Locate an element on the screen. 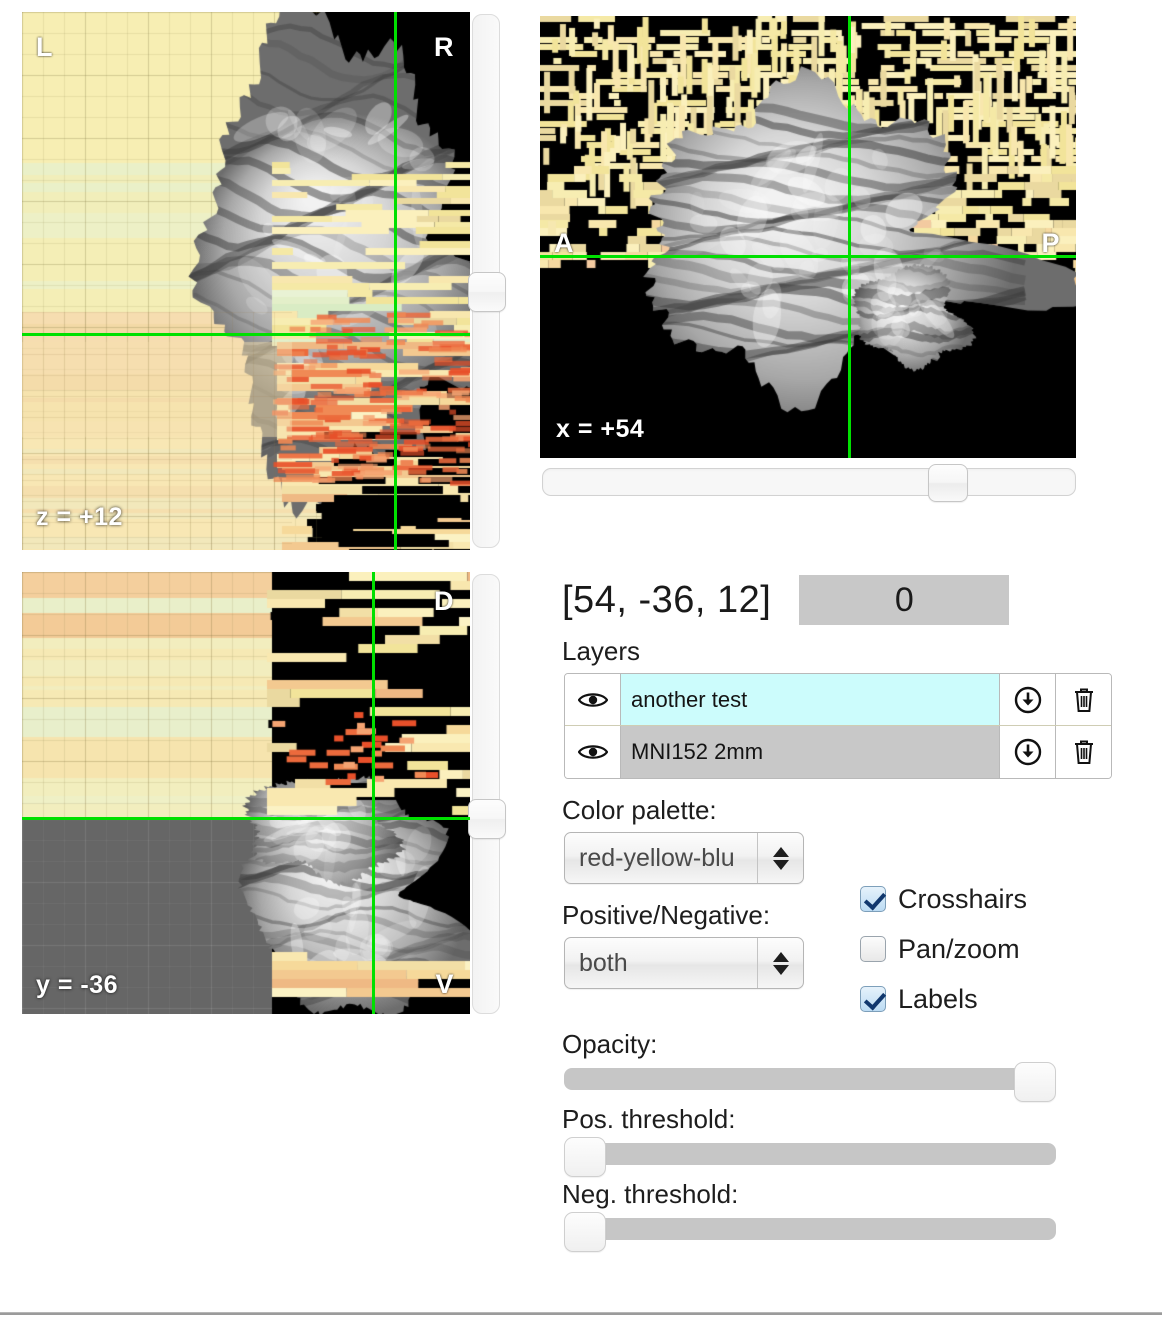  display-options-group: Crosshairs Pan/zoom Labels is located at coordinates (990, 949).